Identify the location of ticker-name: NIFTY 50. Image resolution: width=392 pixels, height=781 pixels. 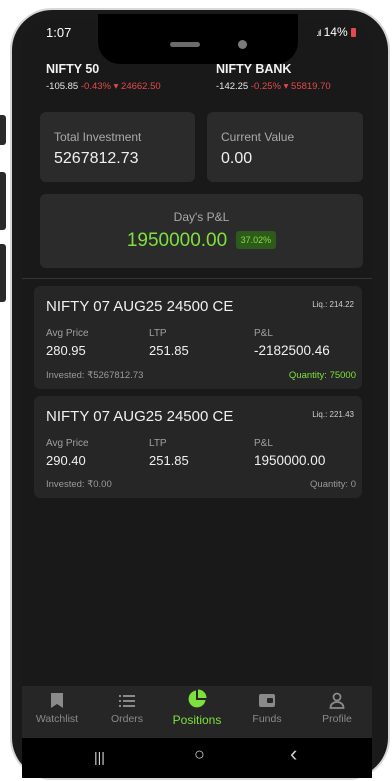
(73, 69).